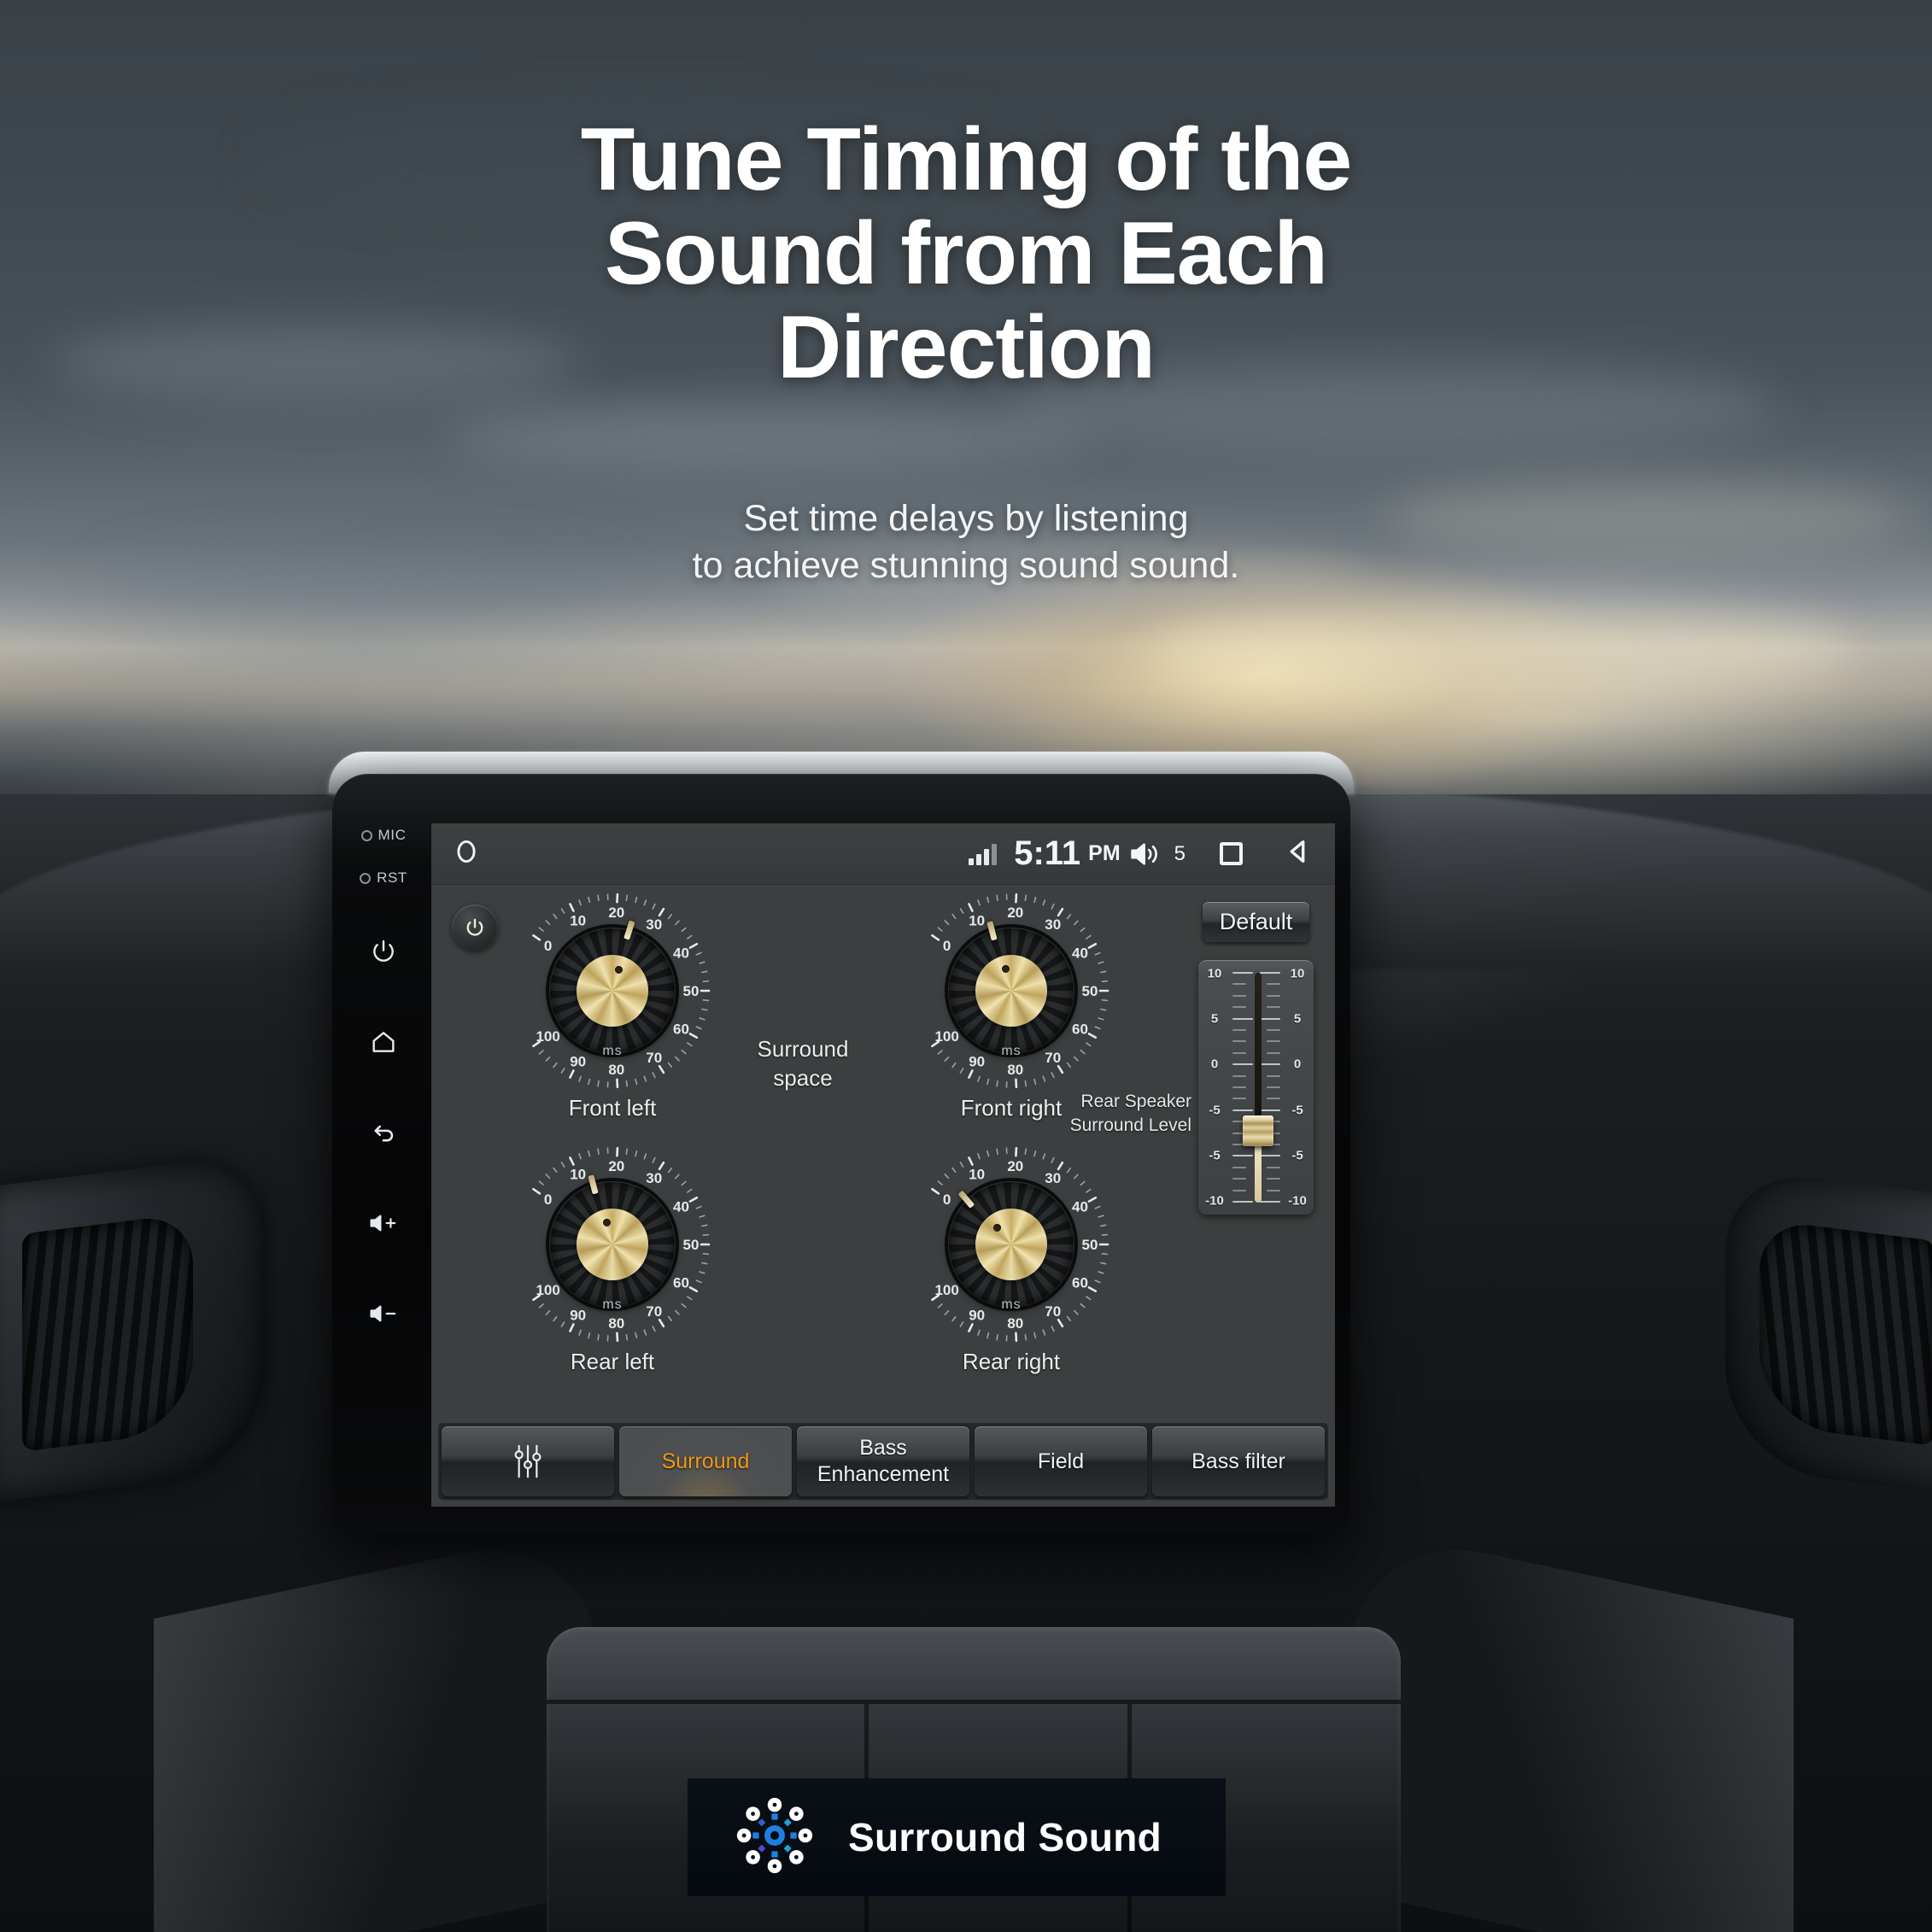 This screenshot has height=1932, width=1932. Describe the element at coordinates (1130, 1125) in the screenshot. I see `slider-title-line-2: Surround Level` at that location.